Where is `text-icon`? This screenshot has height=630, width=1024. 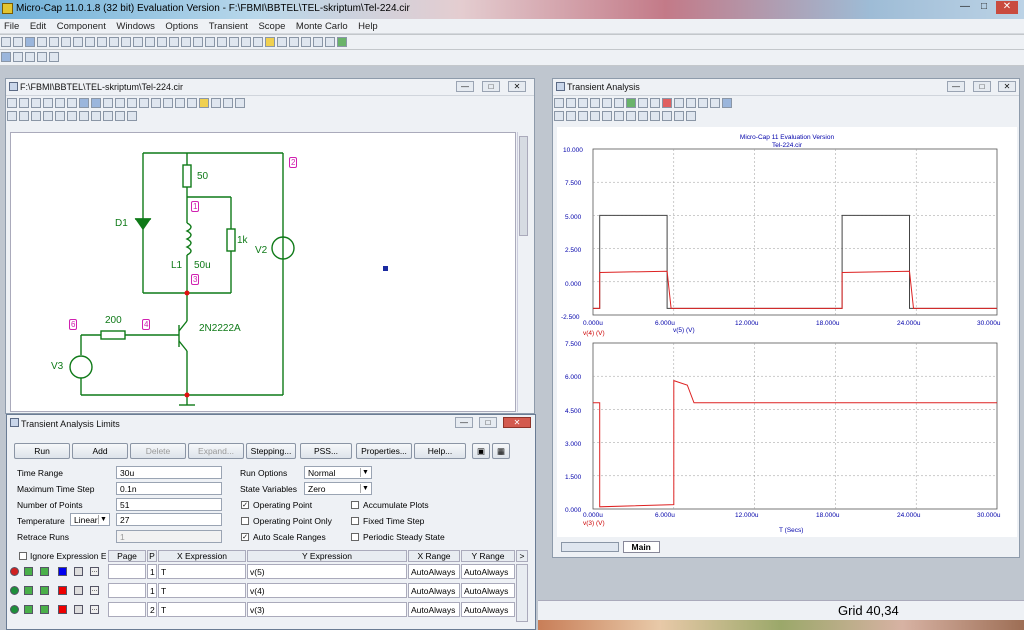 text-icon is located at coordinates (36, 103).